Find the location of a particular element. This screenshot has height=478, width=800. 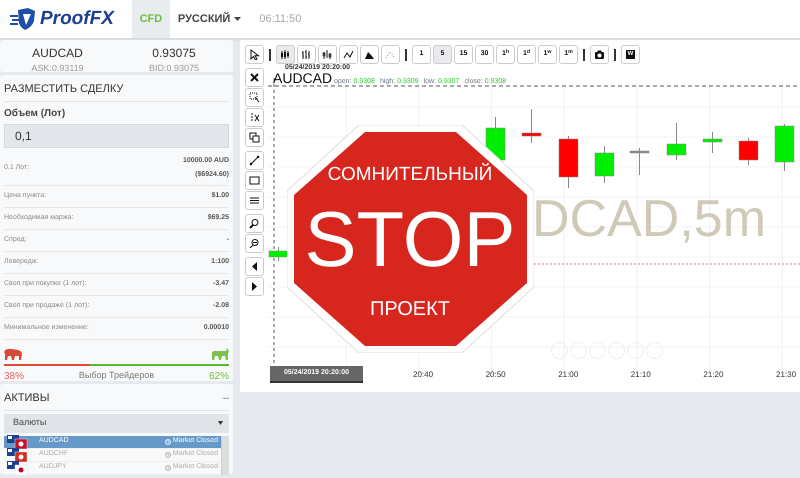

copy-button is located at coordinates (254, 137).